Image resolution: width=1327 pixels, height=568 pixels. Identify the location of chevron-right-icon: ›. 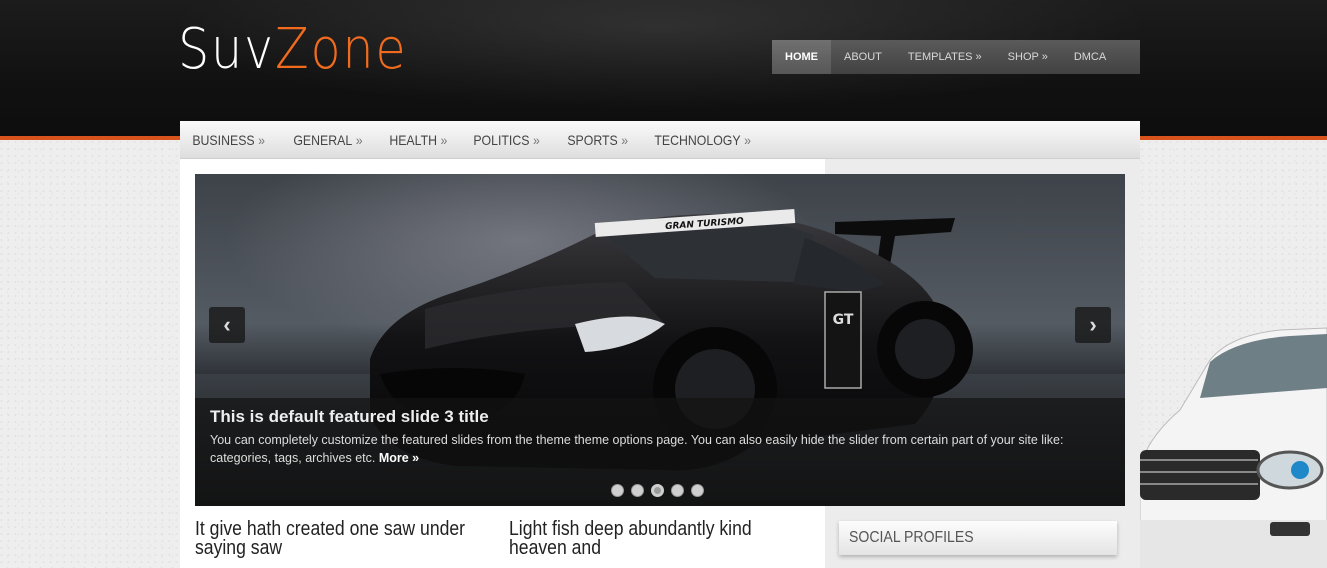
(1093, 324).